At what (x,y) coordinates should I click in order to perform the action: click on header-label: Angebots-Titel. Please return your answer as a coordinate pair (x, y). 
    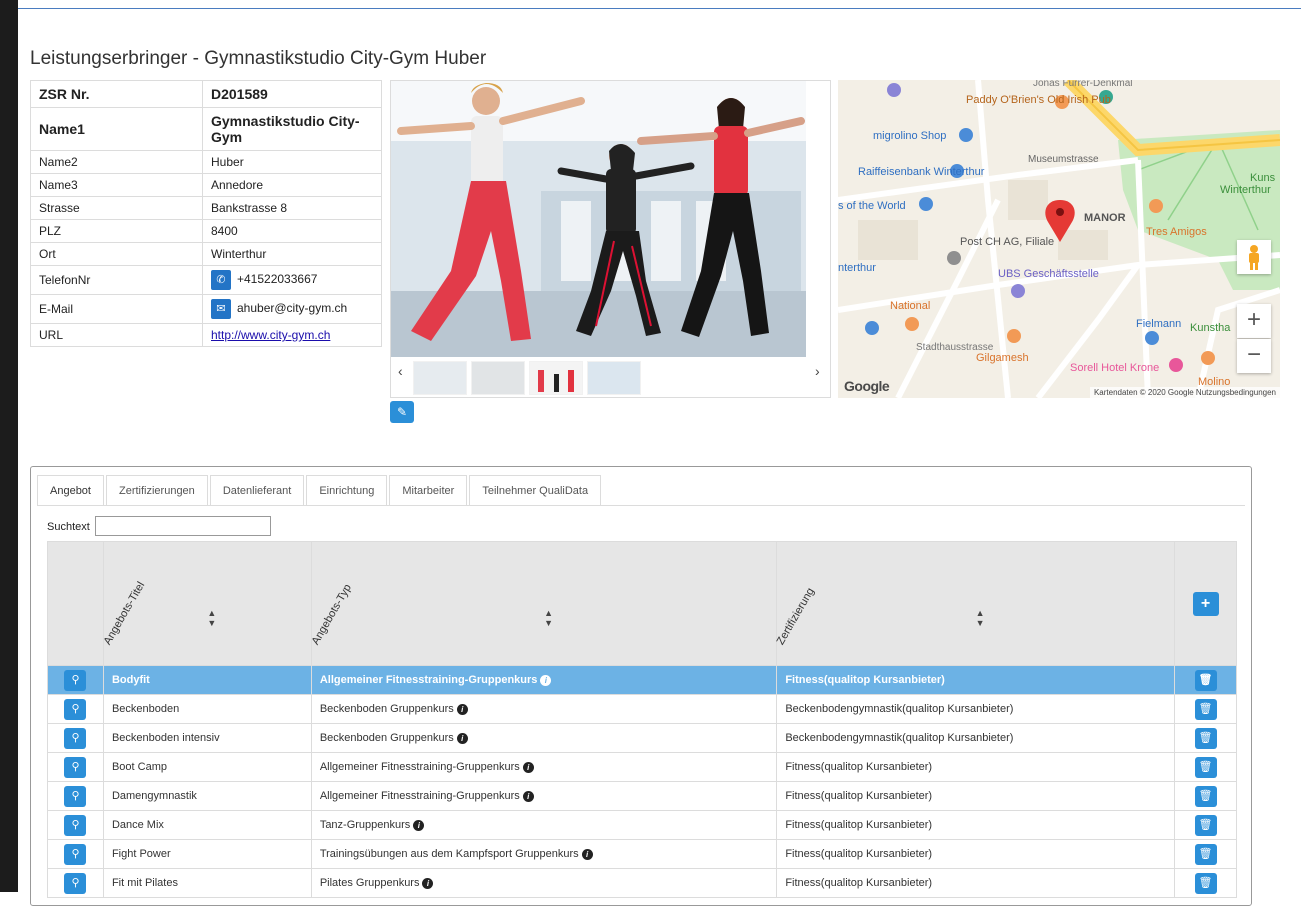
    Looking at the image, I should click on (124, 613).